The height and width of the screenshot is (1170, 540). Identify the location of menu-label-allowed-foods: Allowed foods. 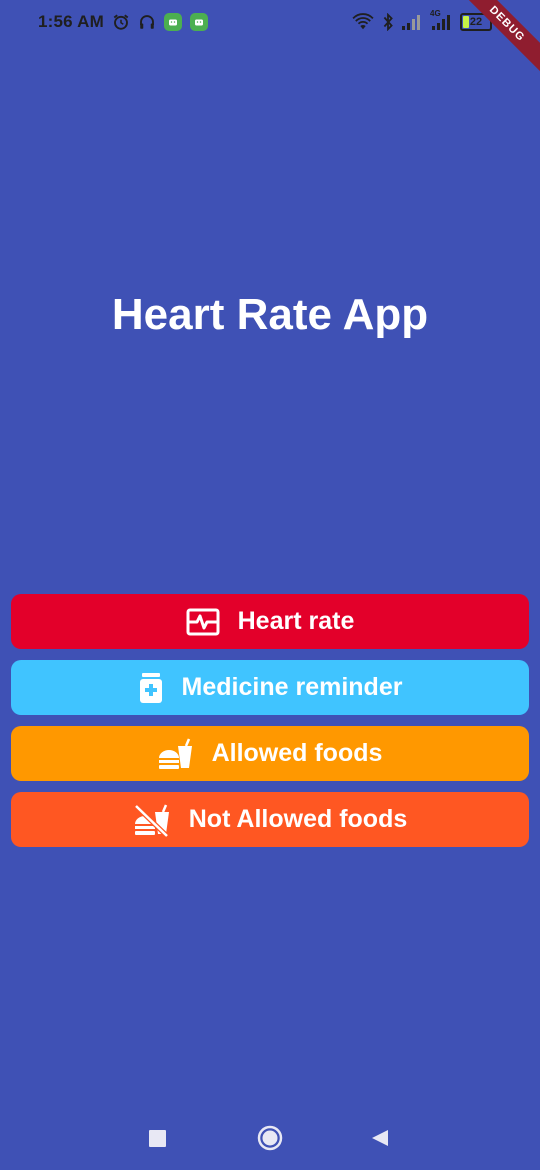
(297, 753).